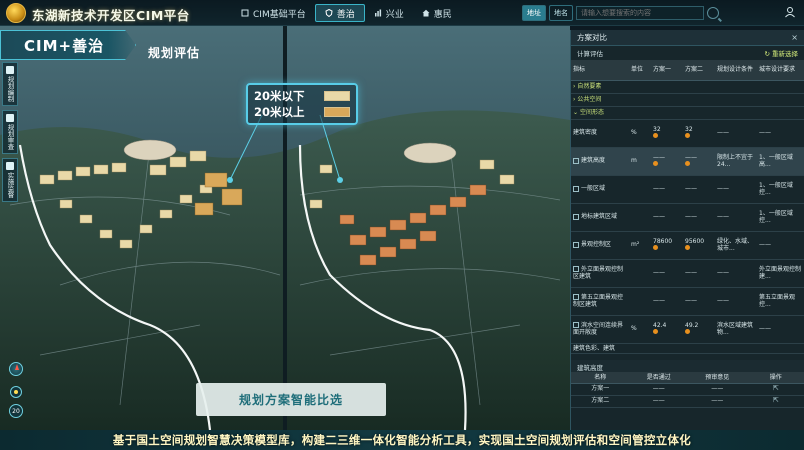  Describe the element at coordinates (596, 245) in the screenshot. I see `indicator-name: 景观控制区` at that location.